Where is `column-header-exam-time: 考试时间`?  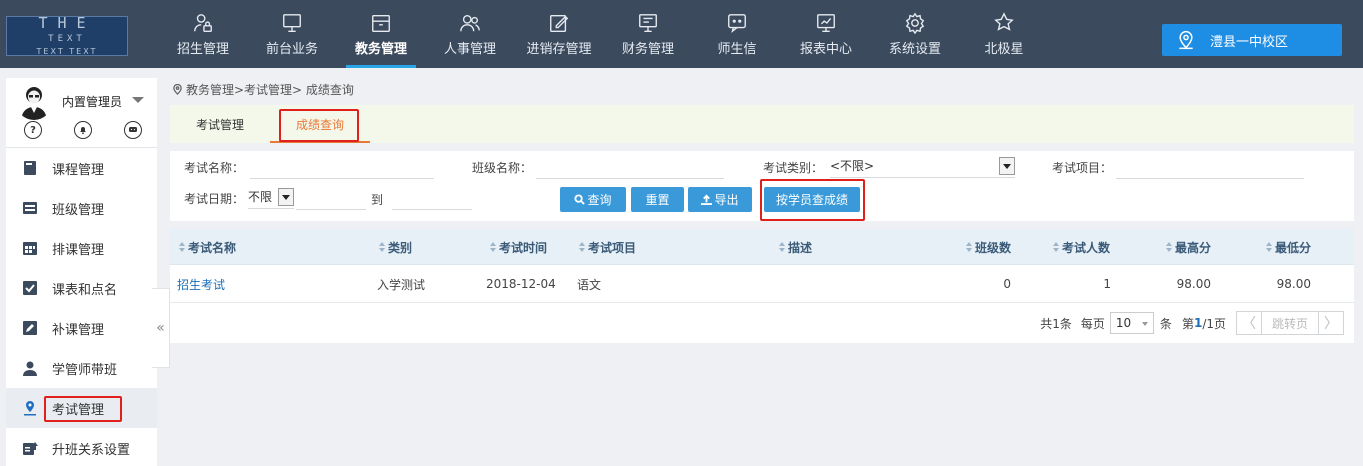 column-header-exam-time: 考试时间 is located at coordinates (518, 247).